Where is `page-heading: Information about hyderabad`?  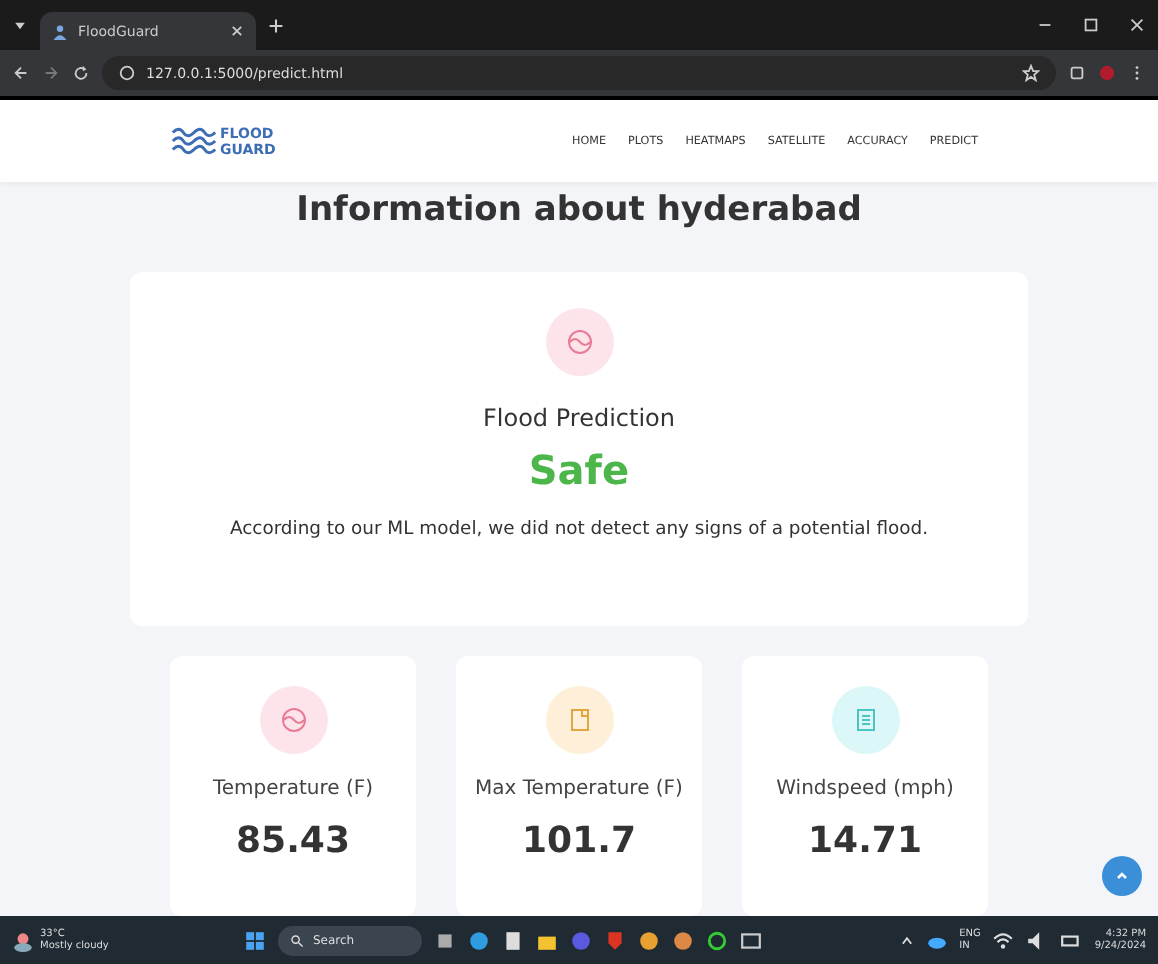
page-heading: Information about hyderabad is located at coordinates (579, 210).